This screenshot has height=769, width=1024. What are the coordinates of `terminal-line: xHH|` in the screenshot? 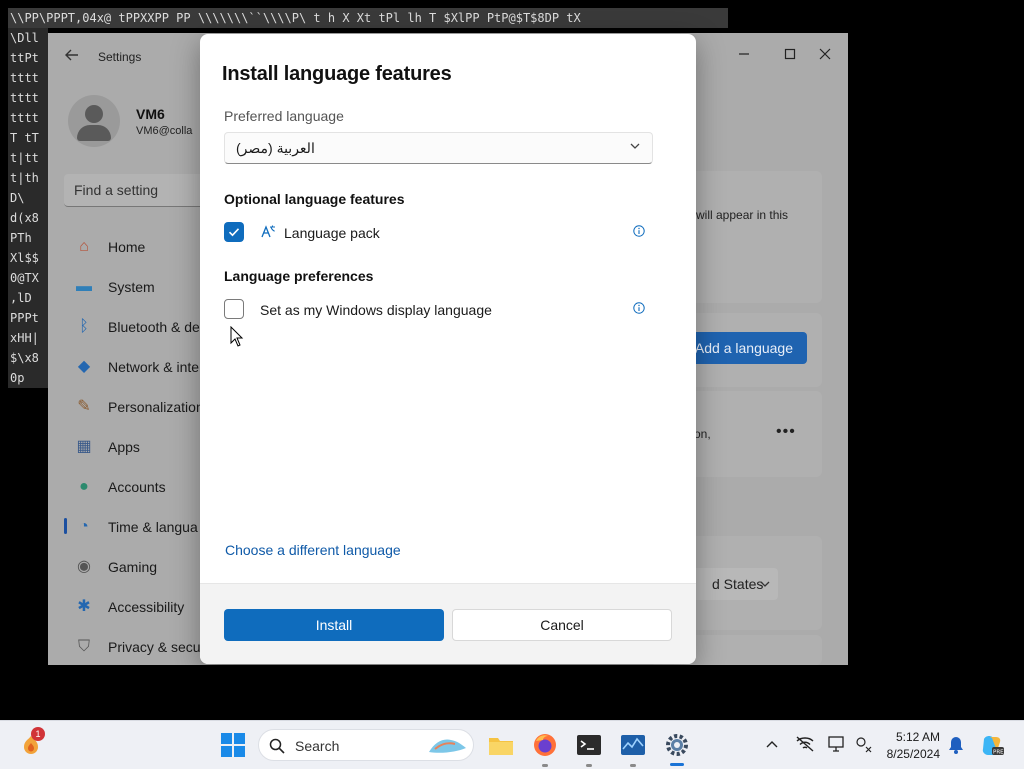 It's located at (24, 338).